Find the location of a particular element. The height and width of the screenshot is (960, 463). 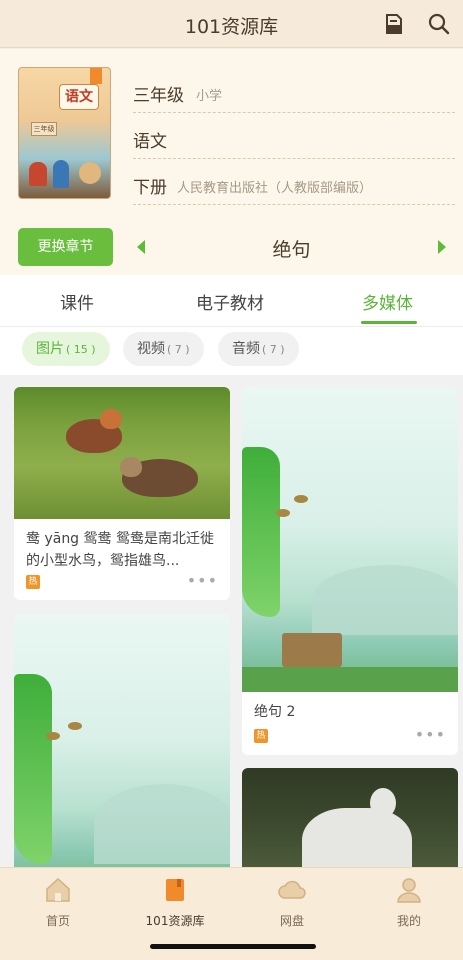

grade-row: 三年级 小学 is located at coordinates (294, 91).